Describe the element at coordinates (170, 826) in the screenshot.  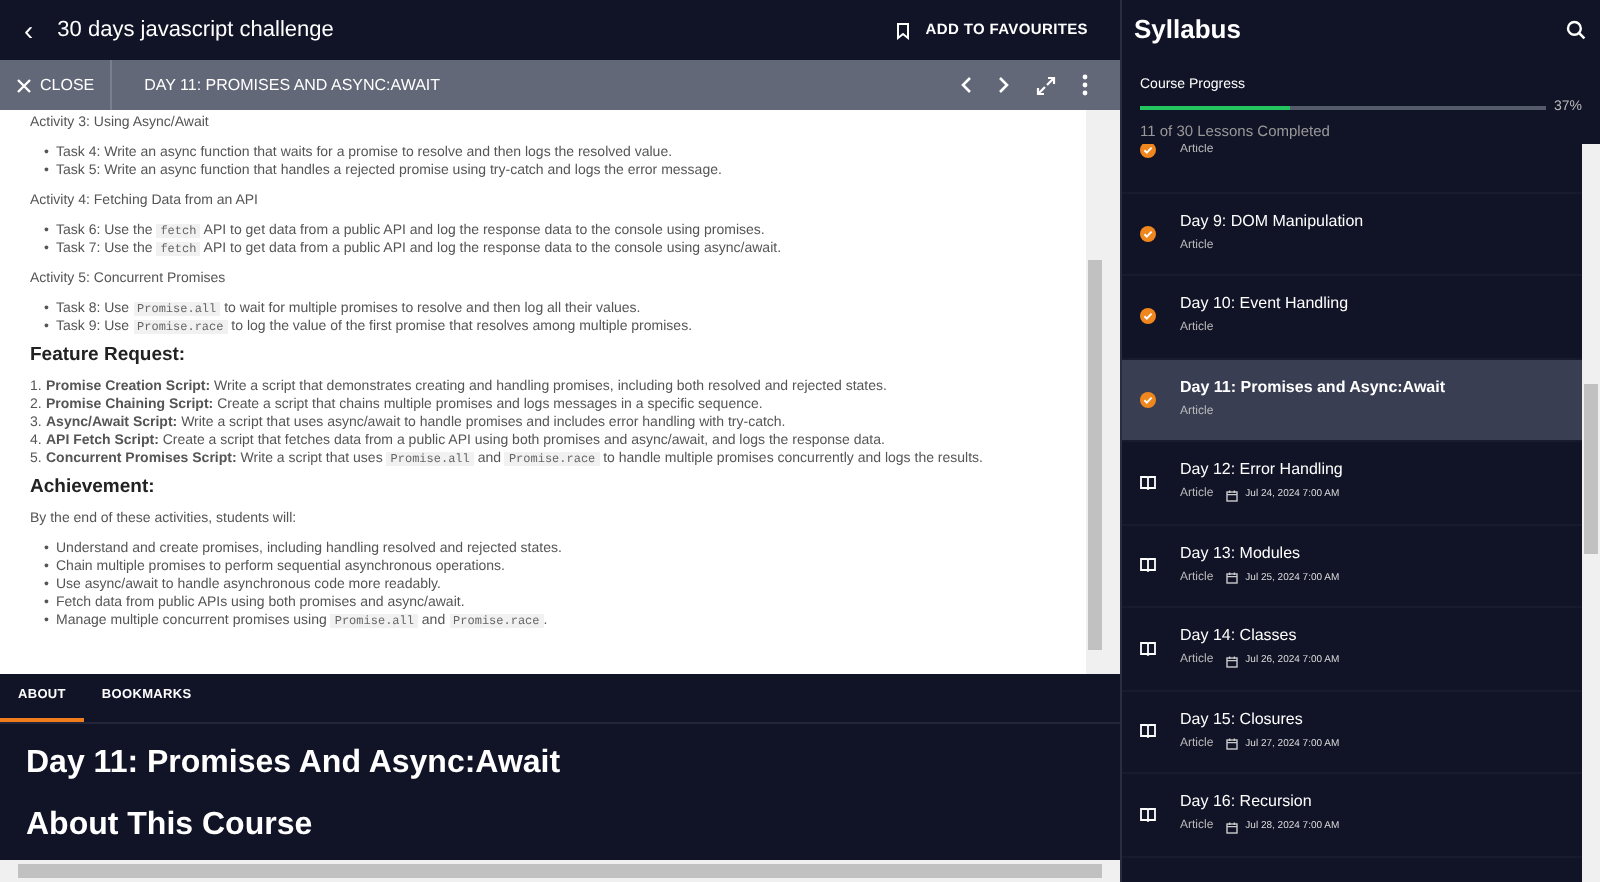
I see `section-heading: About This Course` at that location.